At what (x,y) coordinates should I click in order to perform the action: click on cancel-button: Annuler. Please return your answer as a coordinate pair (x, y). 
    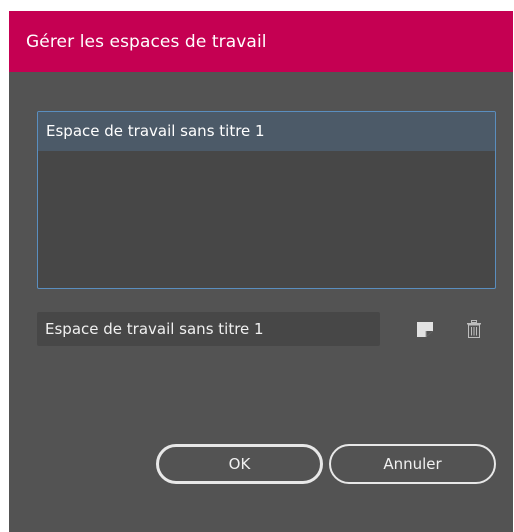
    Looking at the image, I should click on (412, 464).